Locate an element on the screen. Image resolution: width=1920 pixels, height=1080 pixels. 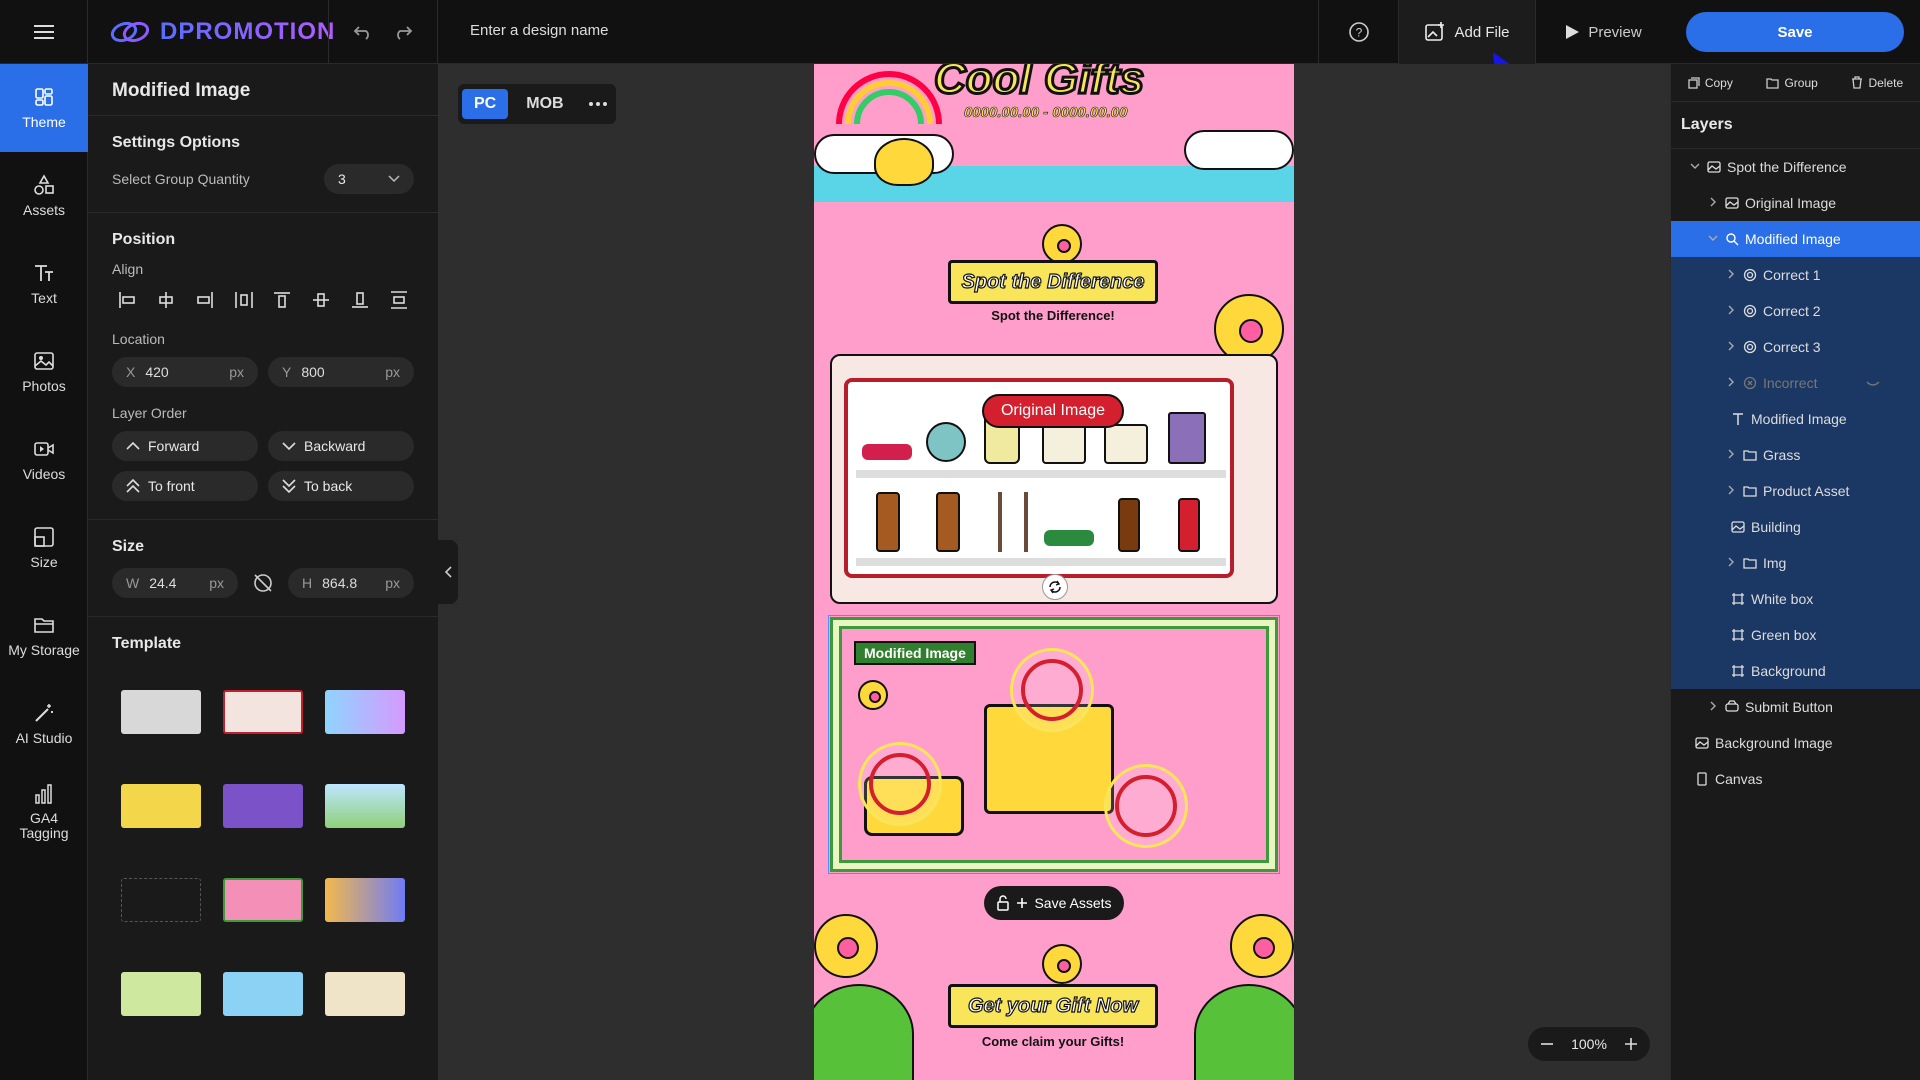
help-button: ? is located at coordinates (1358, 32).